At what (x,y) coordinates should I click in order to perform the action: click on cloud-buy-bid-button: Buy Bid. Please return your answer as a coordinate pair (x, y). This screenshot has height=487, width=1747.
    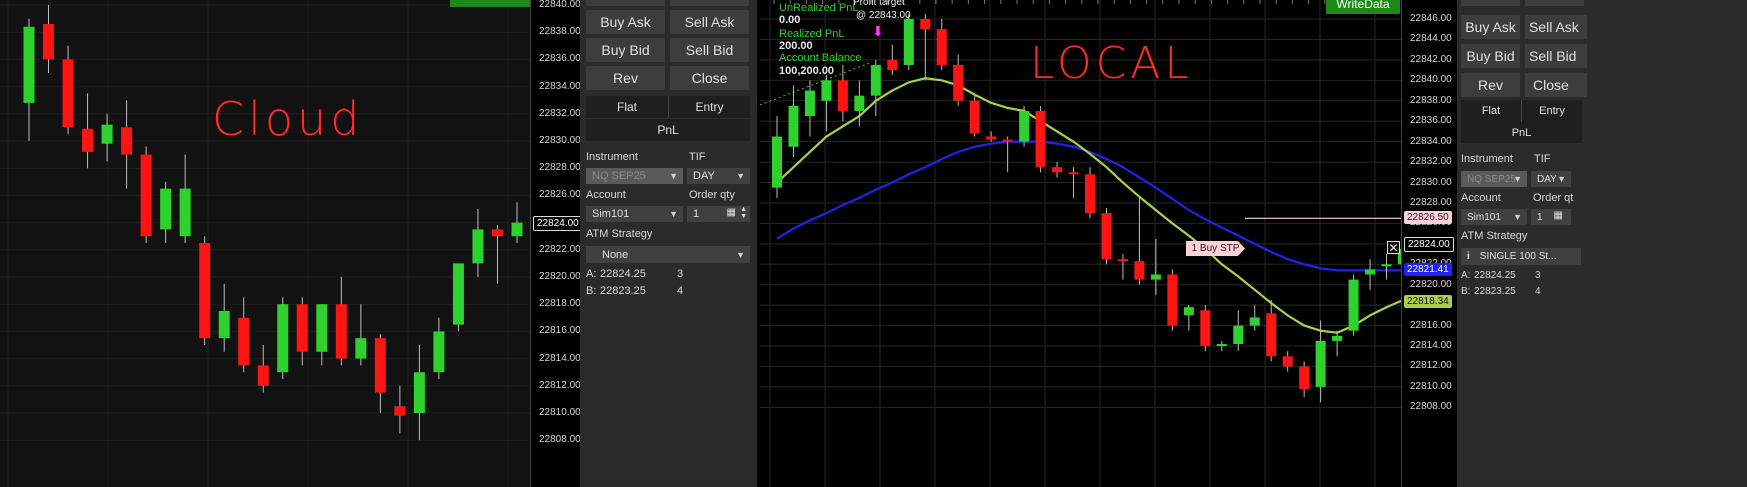
    Looking at the image, I should click on (625, 50).